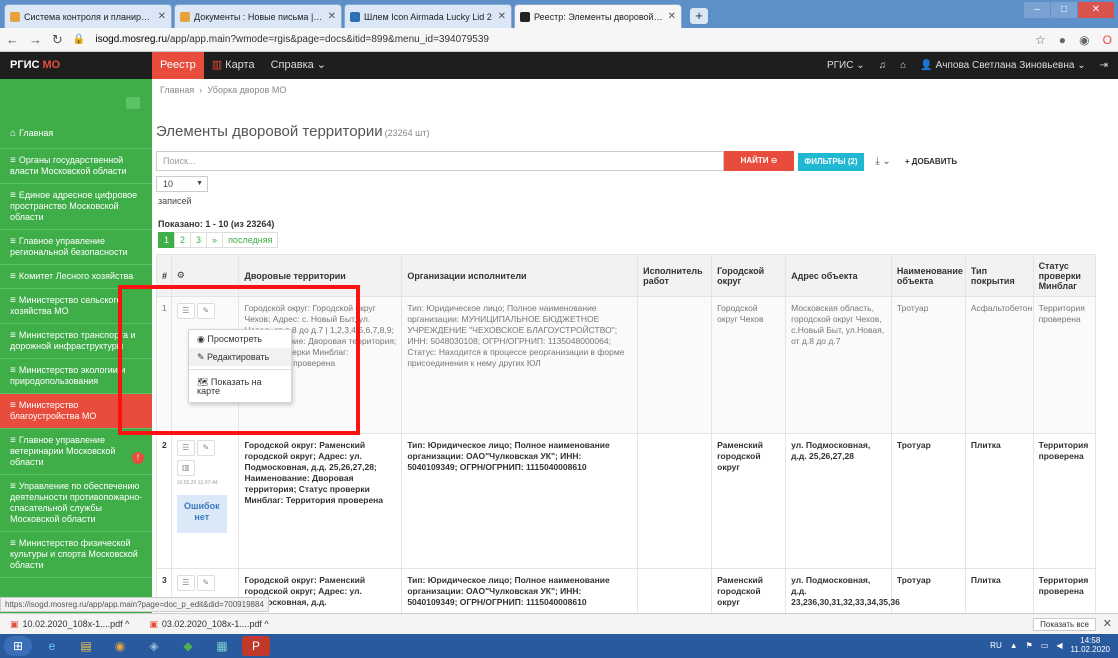  Describe the element at coordinates (52, 646) in the screenshot. I see `ie-icon: e` at that location.